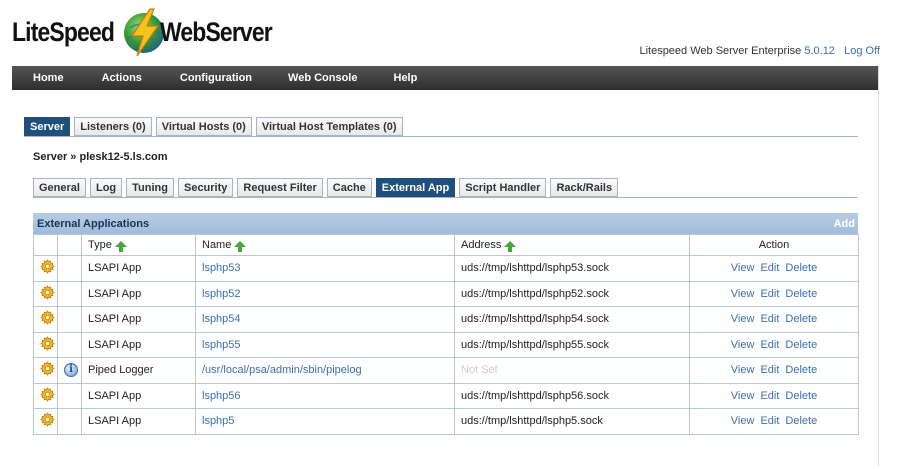  Describe the element at coordinates (221, 345) in the screenshot. I see `app-name-link: lsphp55` at that location.